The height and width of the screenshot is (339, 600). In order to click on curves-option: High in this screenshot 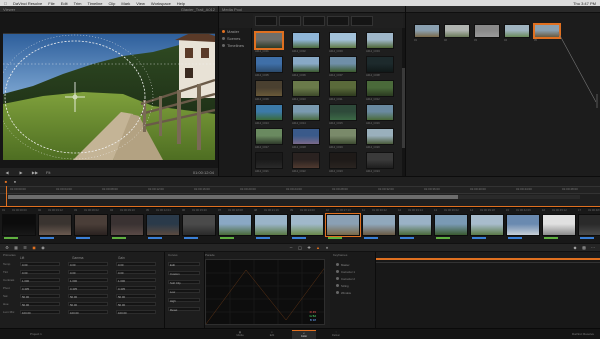, I will do `click(184, 300)`.